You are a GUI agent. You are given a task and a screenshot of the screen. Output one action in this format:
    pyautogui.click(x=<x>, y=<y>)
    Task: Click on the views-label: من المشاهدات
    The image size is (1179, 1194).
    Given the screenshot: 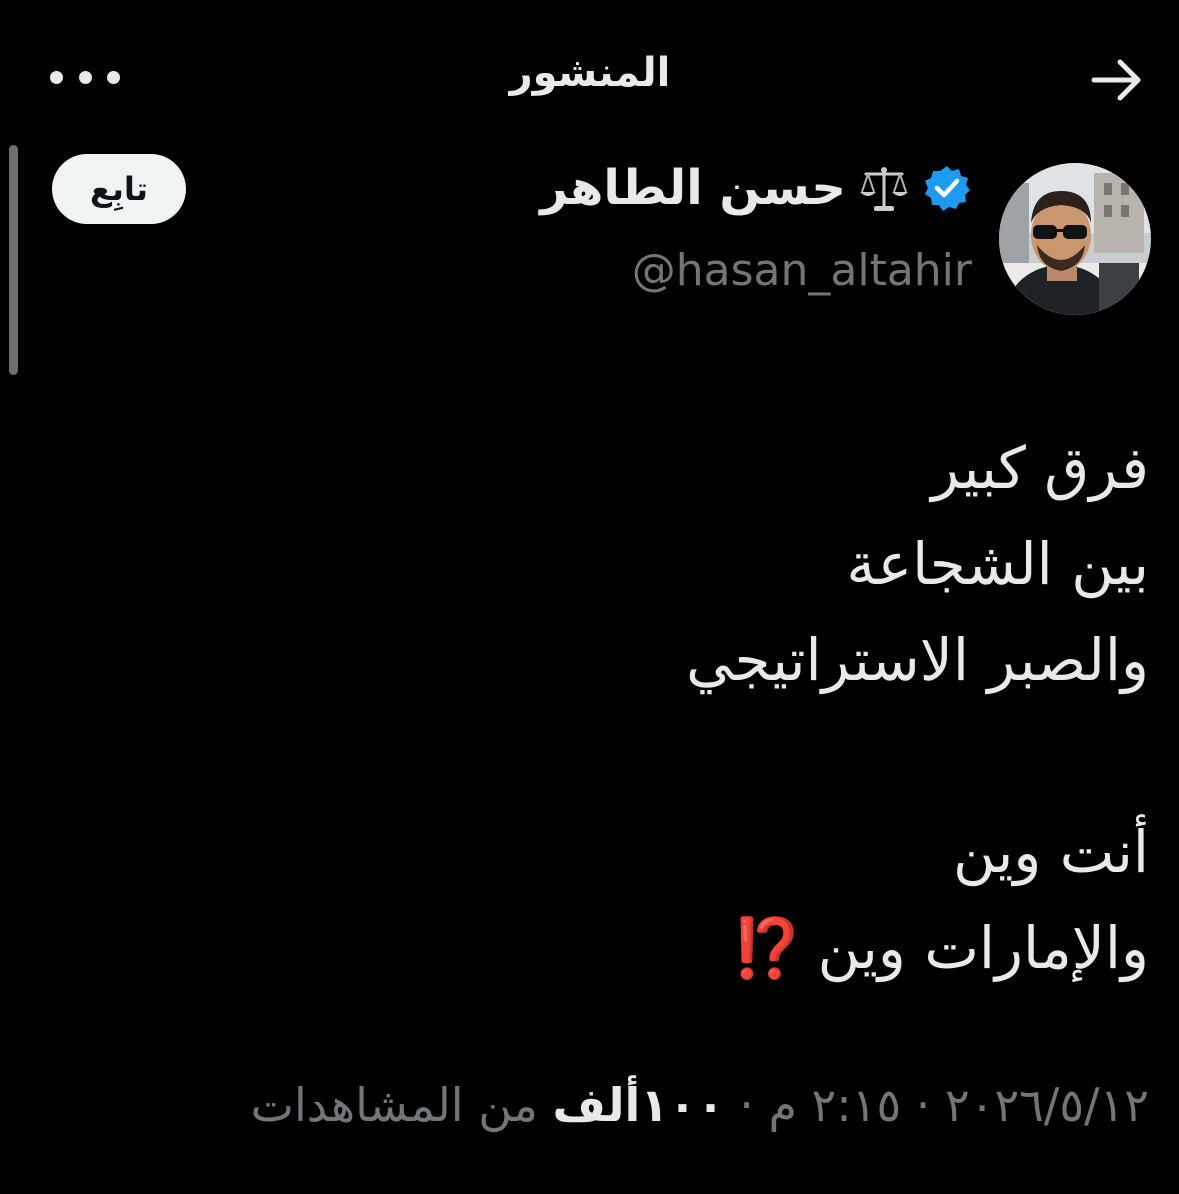 What is the action you would take?
    pyautogui.click(x=394, y=1105)
    